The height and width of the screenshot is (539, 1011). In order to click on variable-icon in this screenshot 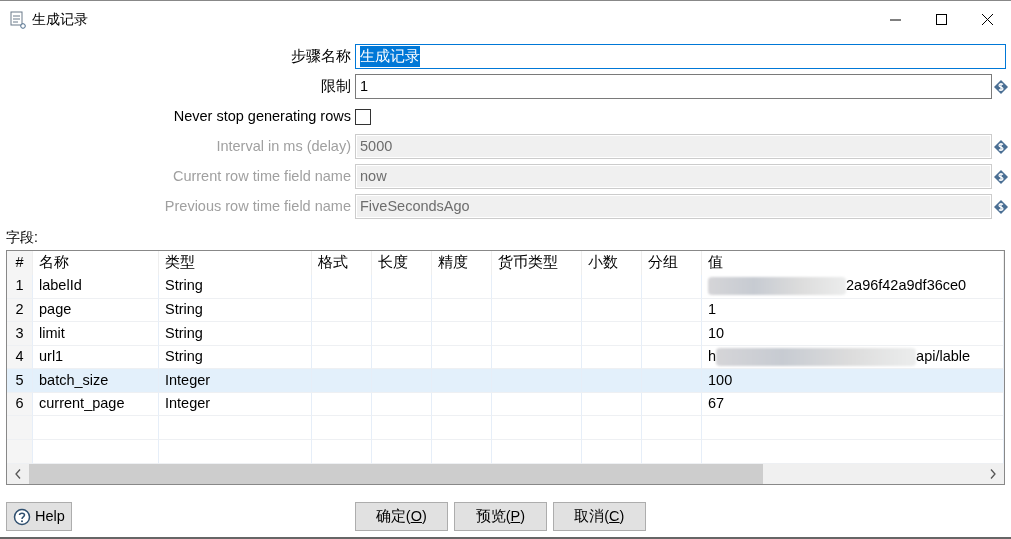, I will do `click(1001, 86)`.